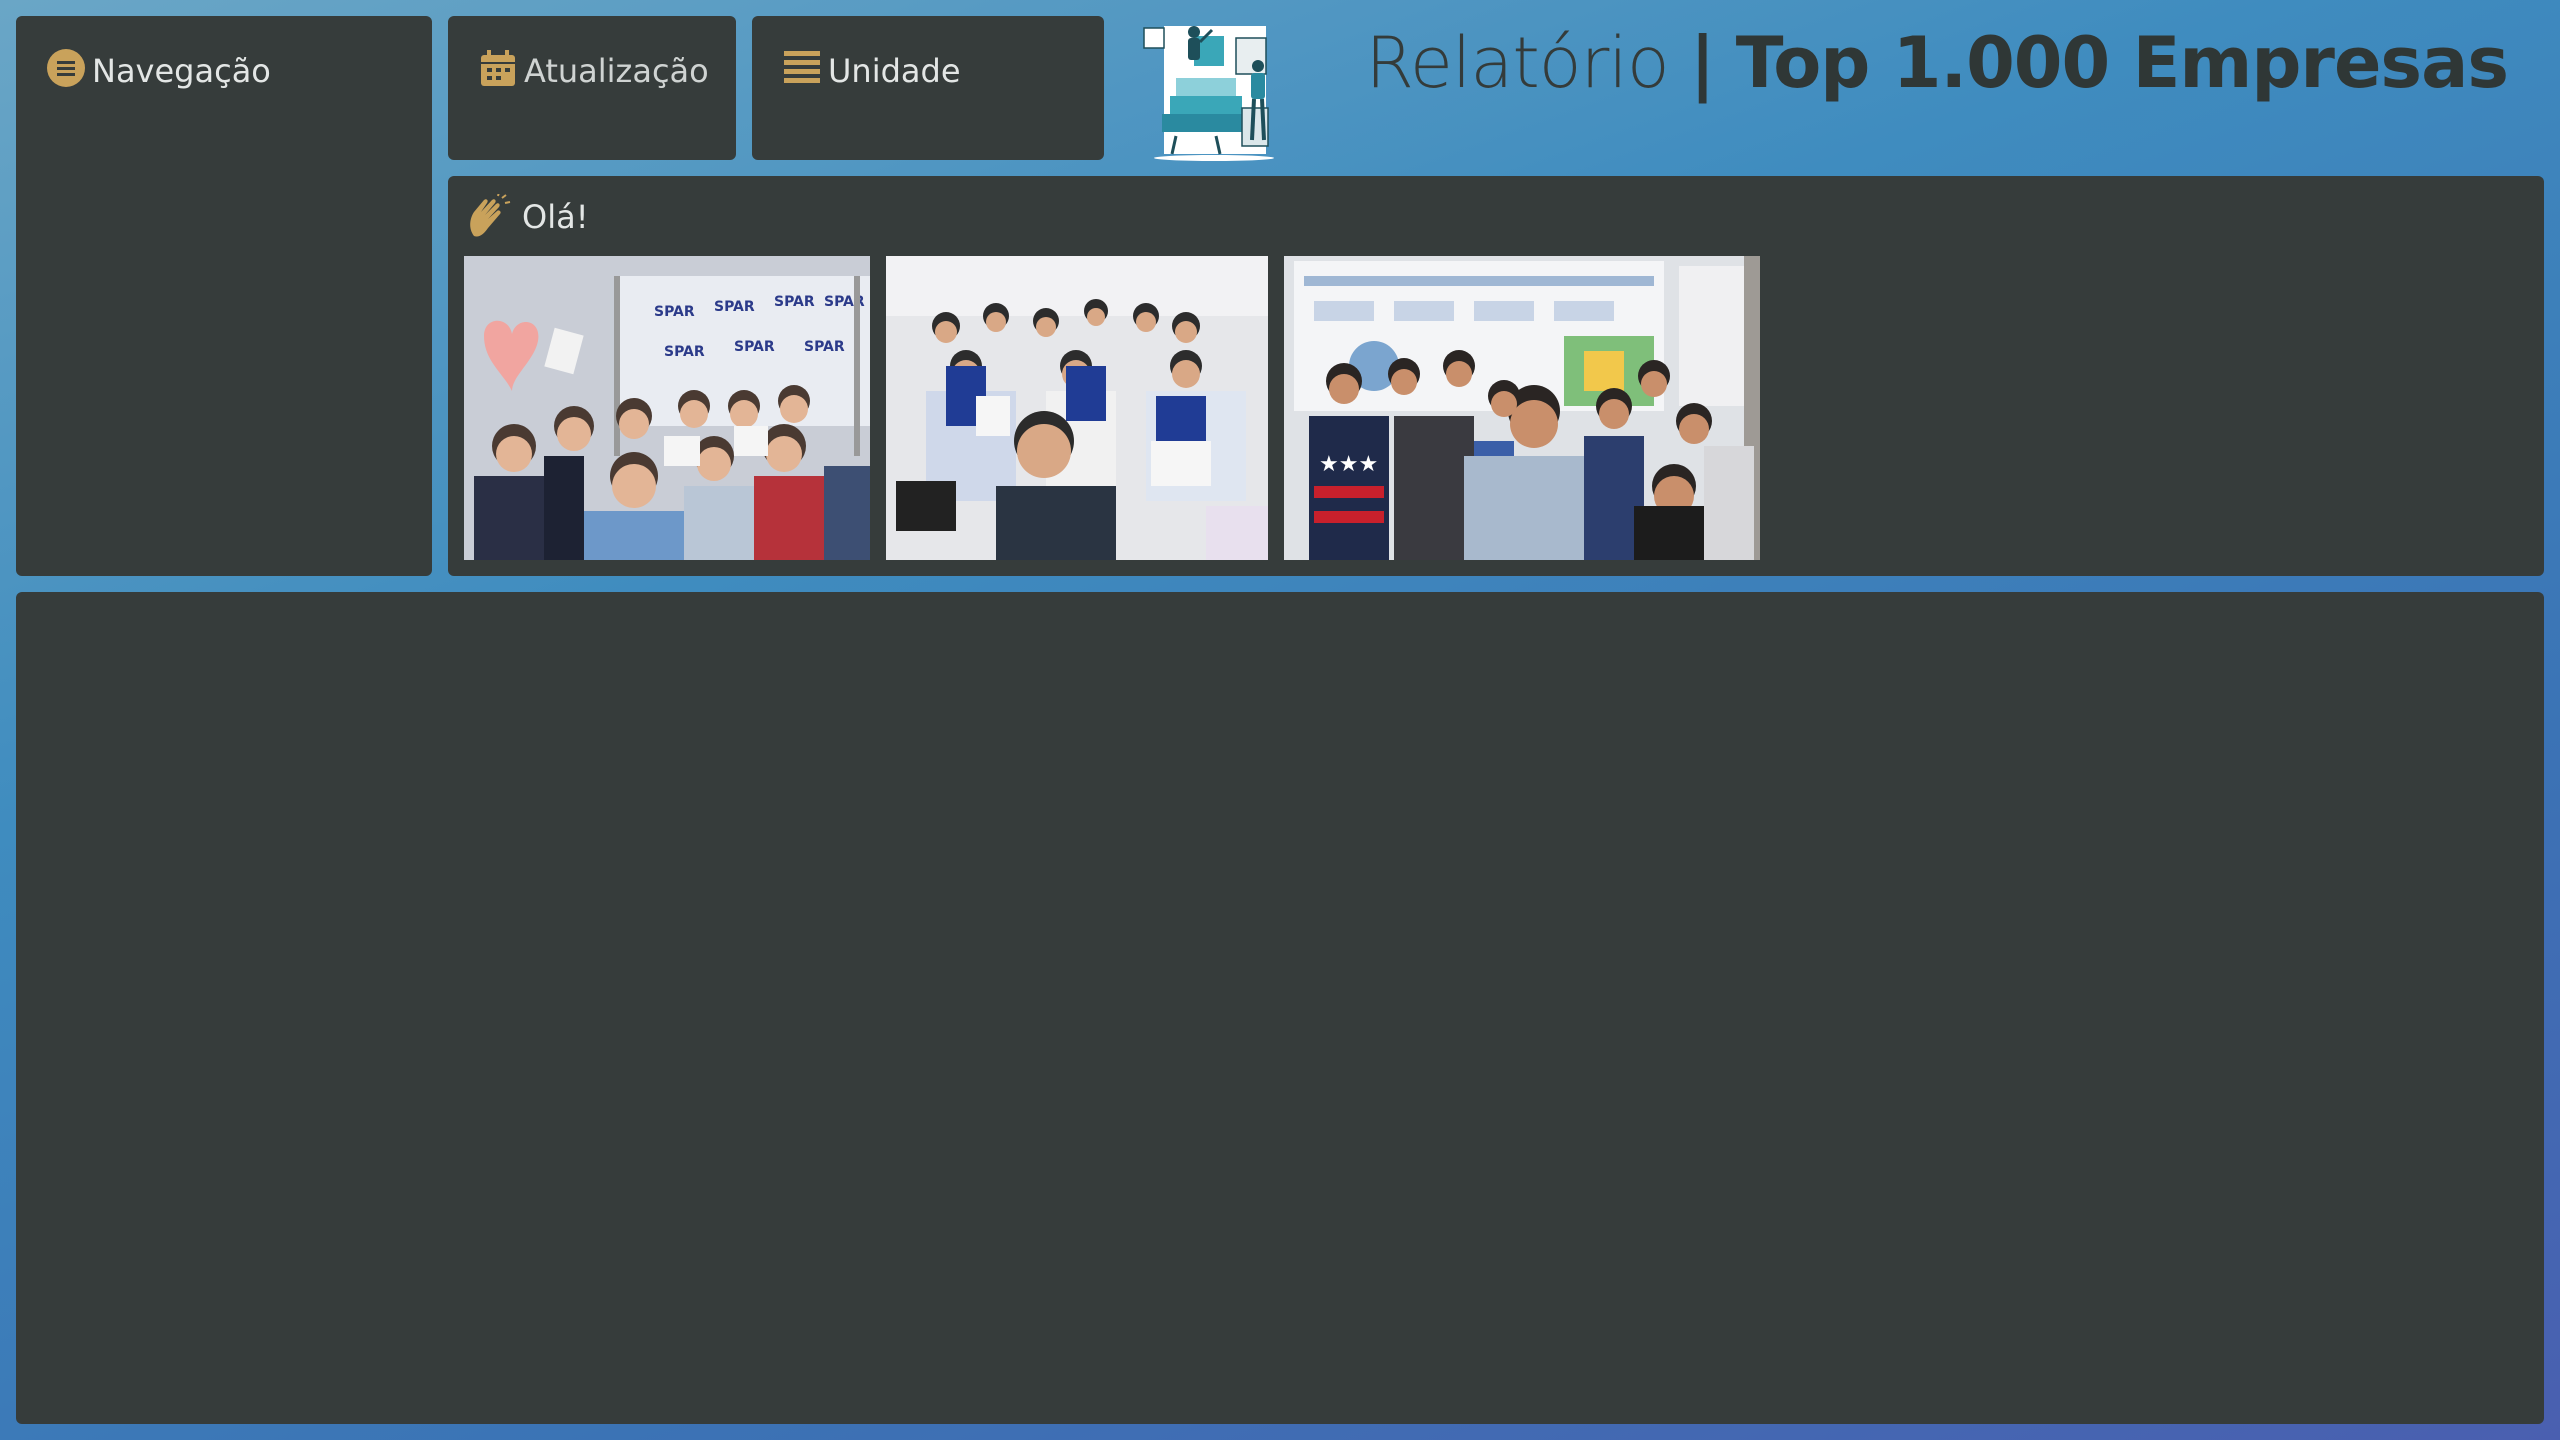 This screenshot has width=2560, height=1440. I want to click on title-top-companies: Top 1.000 Empresas, so click(2122, 63).